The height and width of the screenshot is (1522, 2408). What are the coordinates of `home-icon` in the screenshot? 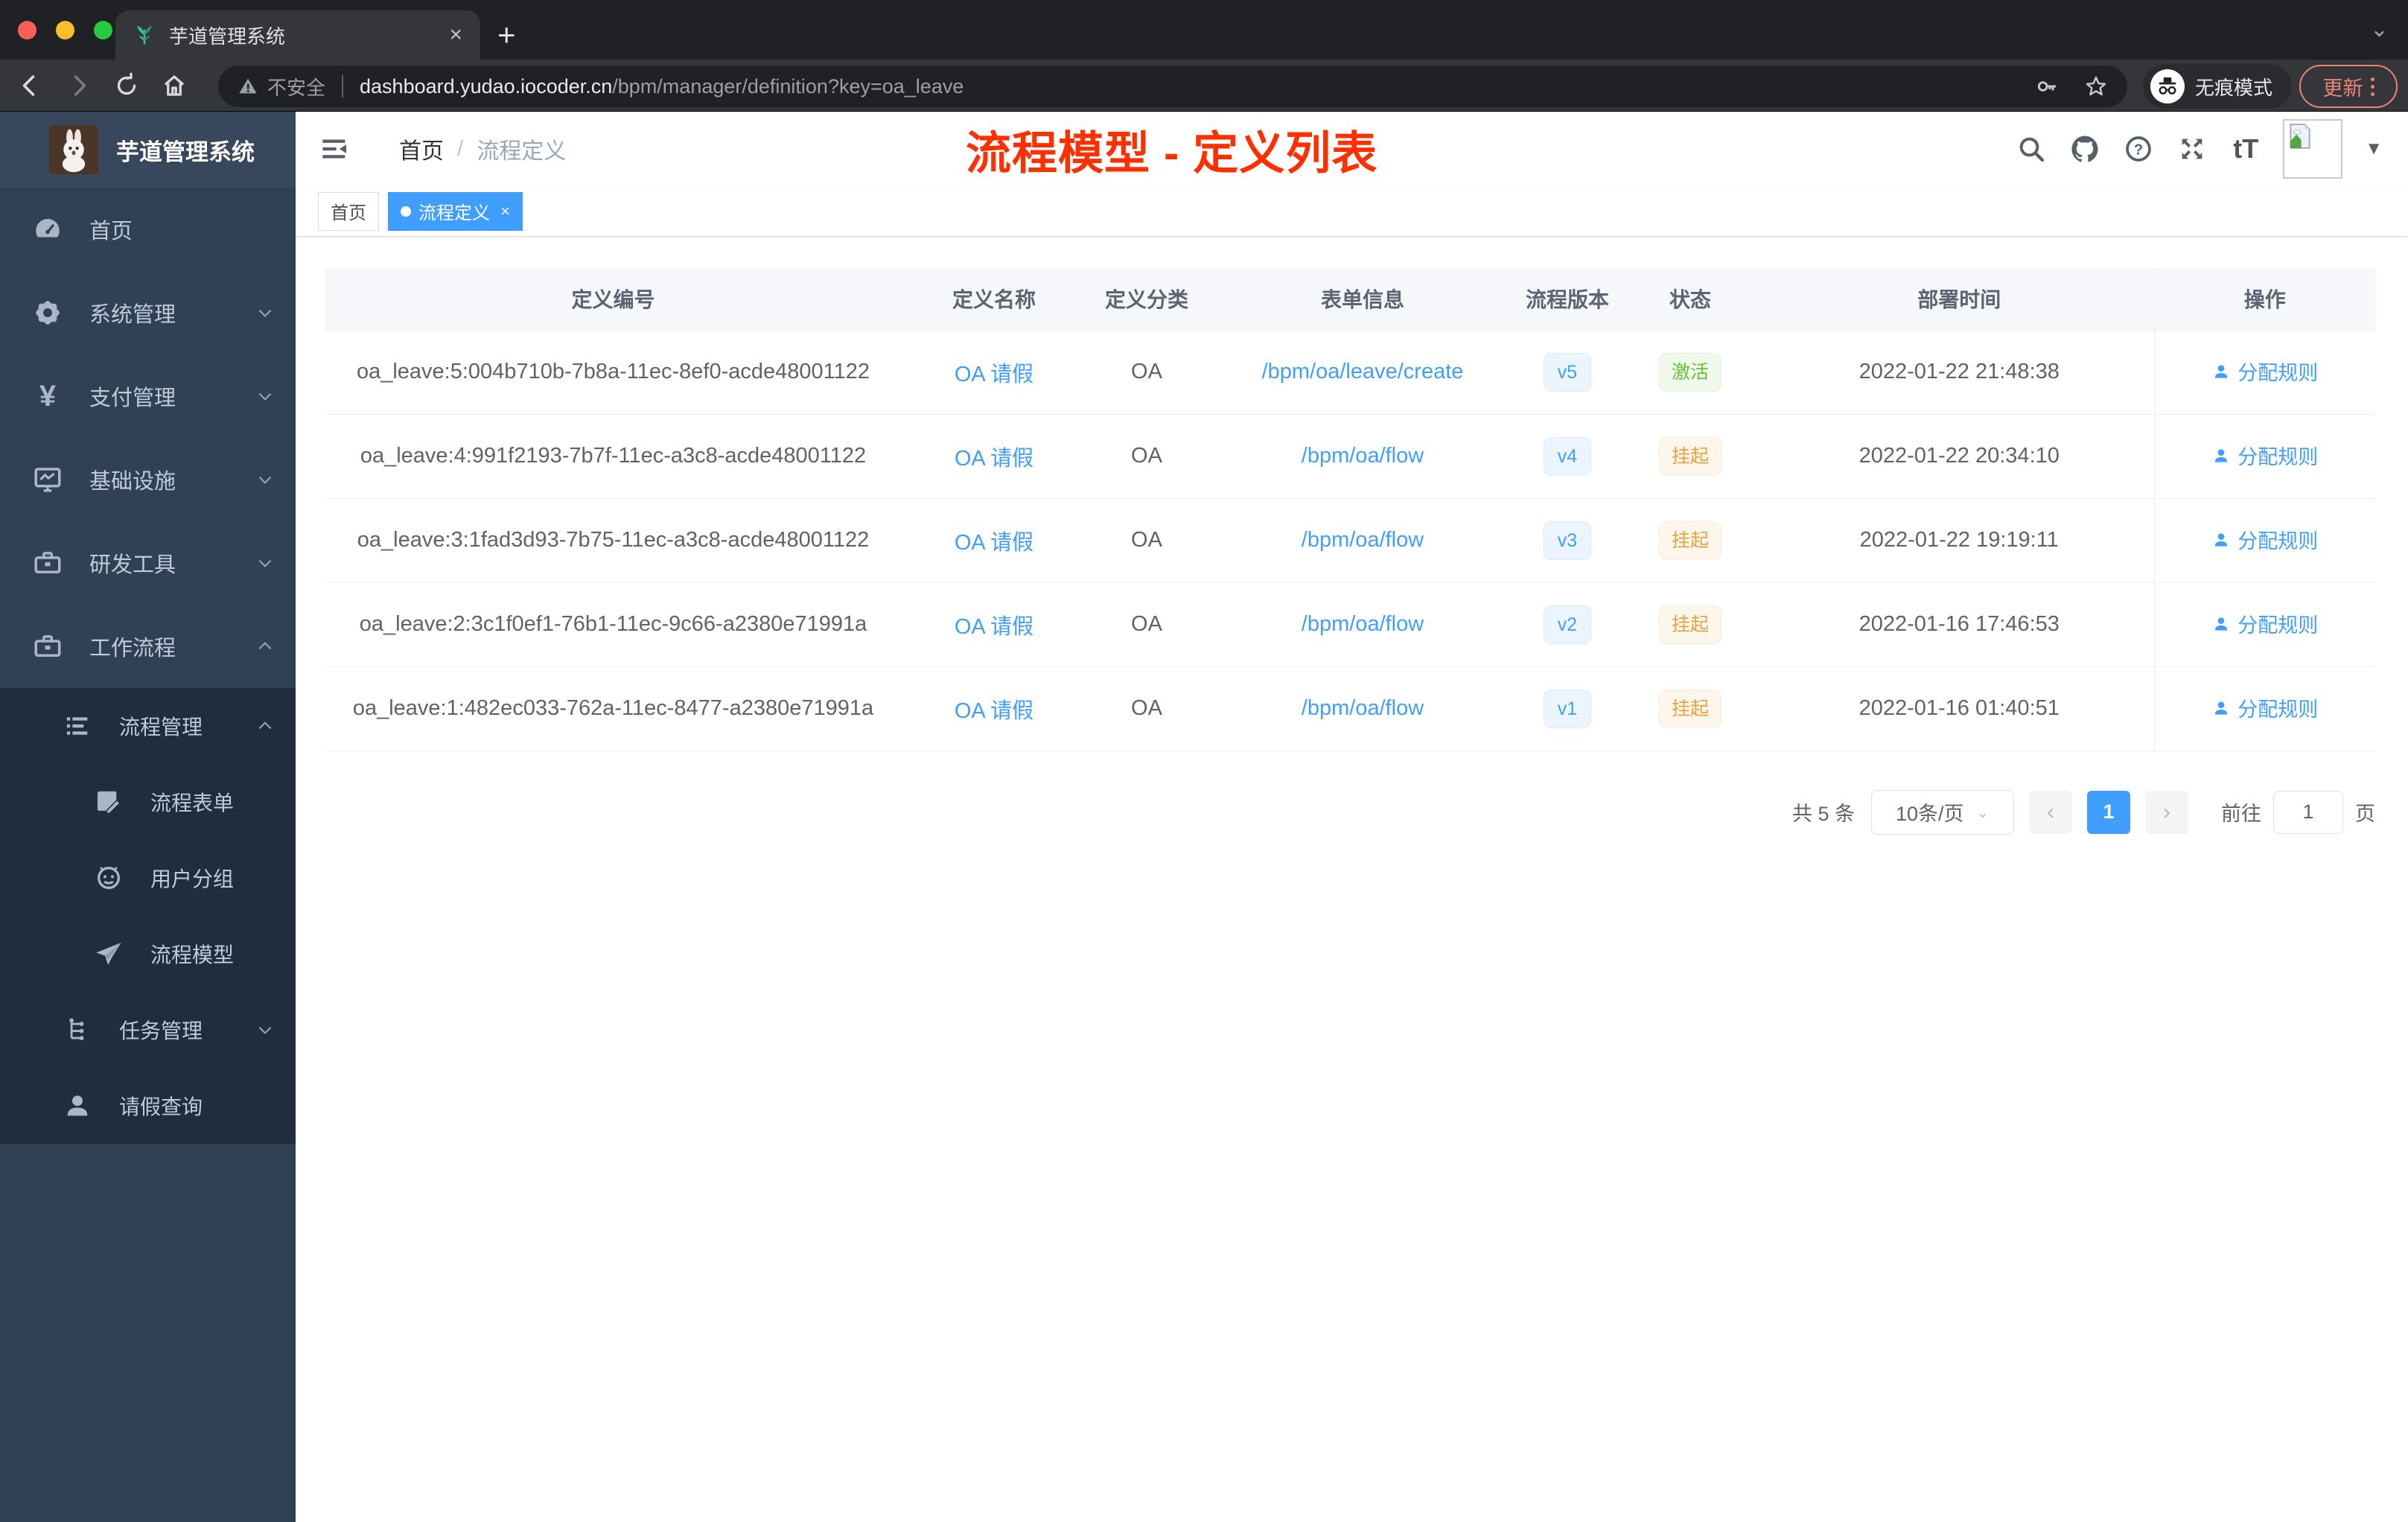 It's located at (174, 85).